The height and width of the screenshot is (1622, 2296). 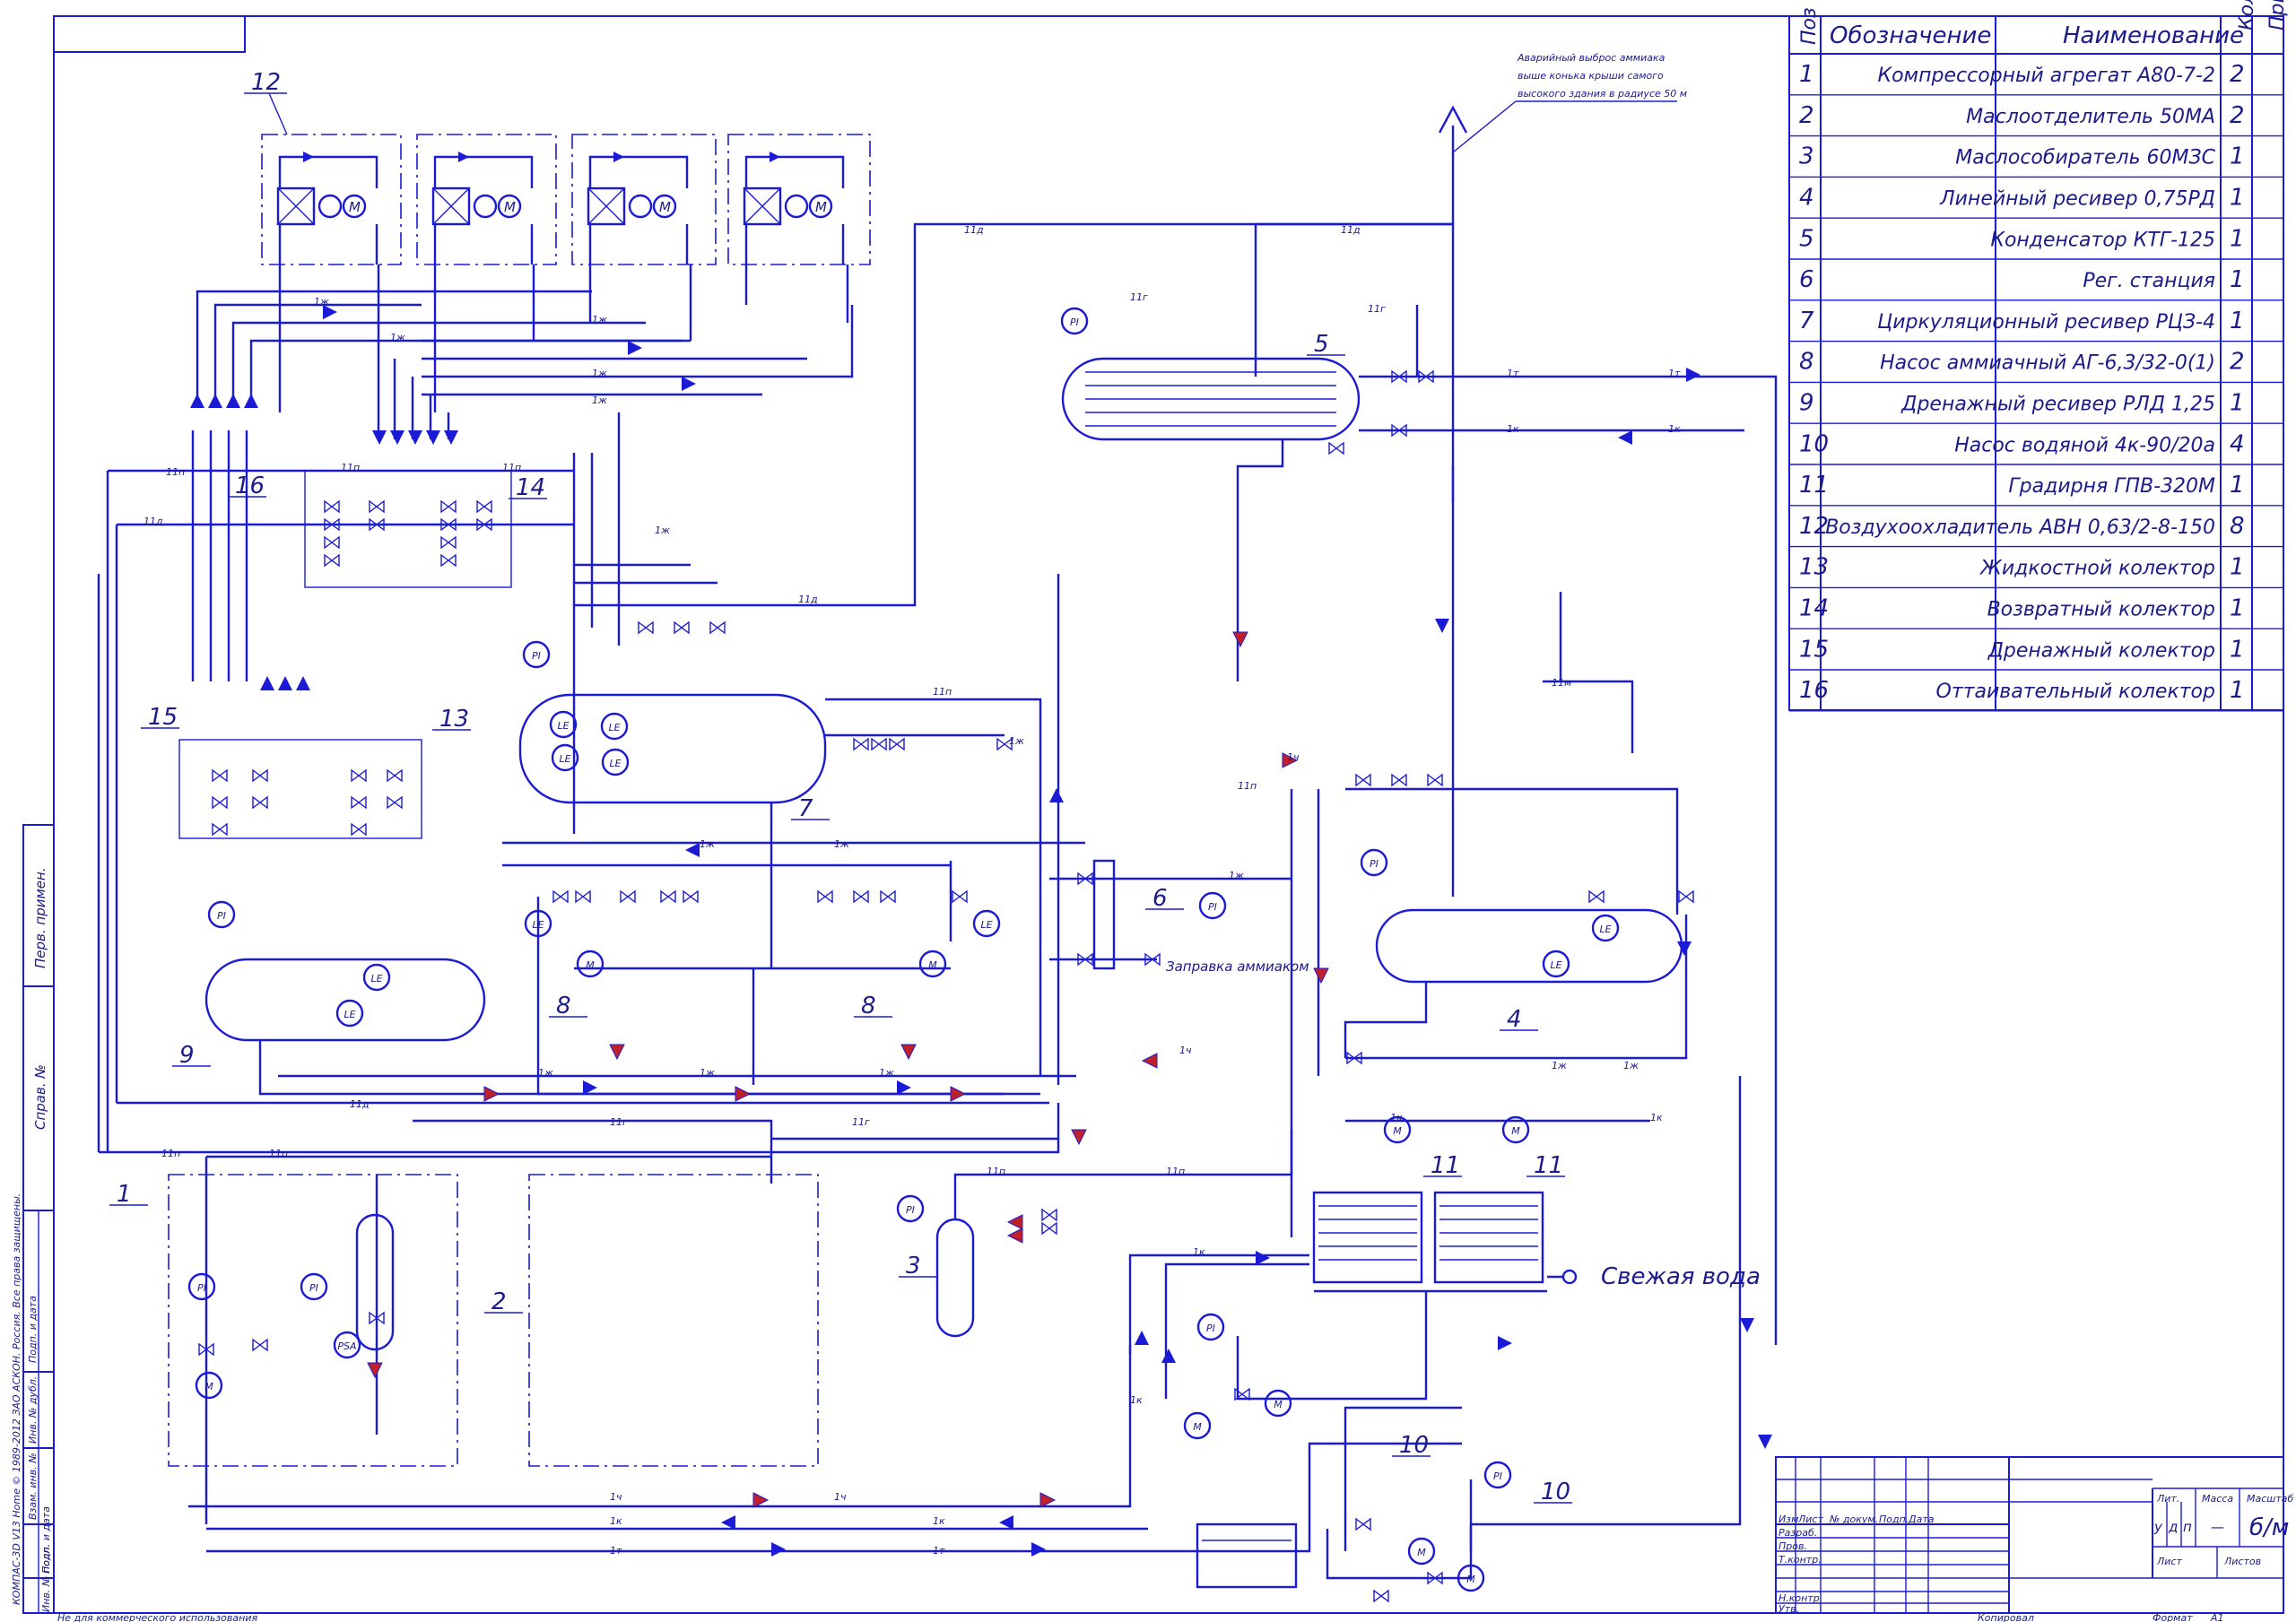 What do you see at coordinates (2173, 1527) in the screenshot?
I see `svg-text: д` at bounding box center [2173, 1527].